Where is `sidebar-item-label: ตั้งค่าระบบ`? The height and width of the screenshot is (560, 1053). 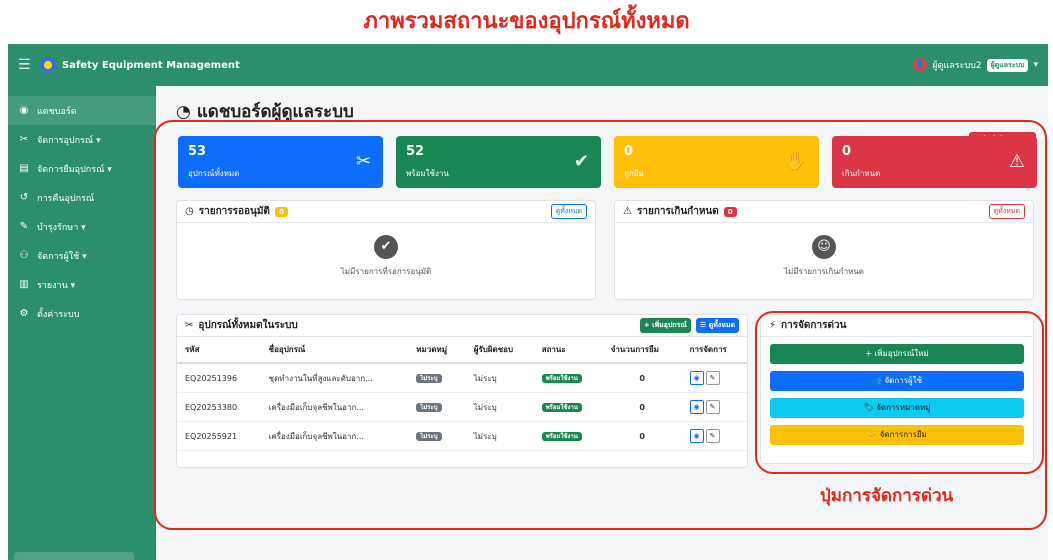
sidebar-item-label: ตั้งค่าระบบ is located at coordinates (58, 314).